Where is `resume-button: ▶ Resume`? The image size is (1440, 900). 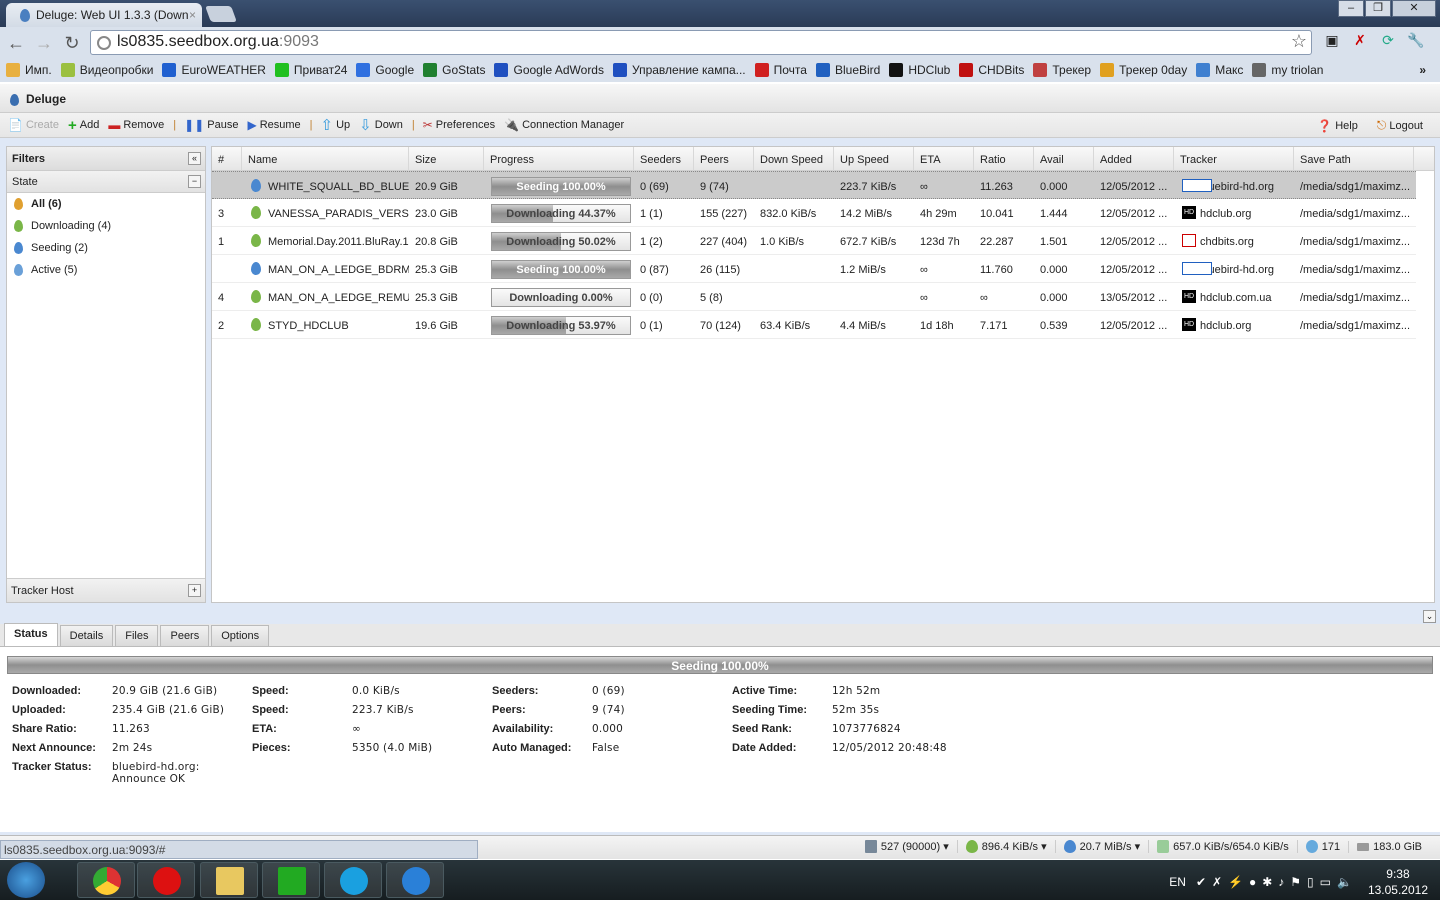 resume-button: ▶ Resume is located at coordinates (273, 125).